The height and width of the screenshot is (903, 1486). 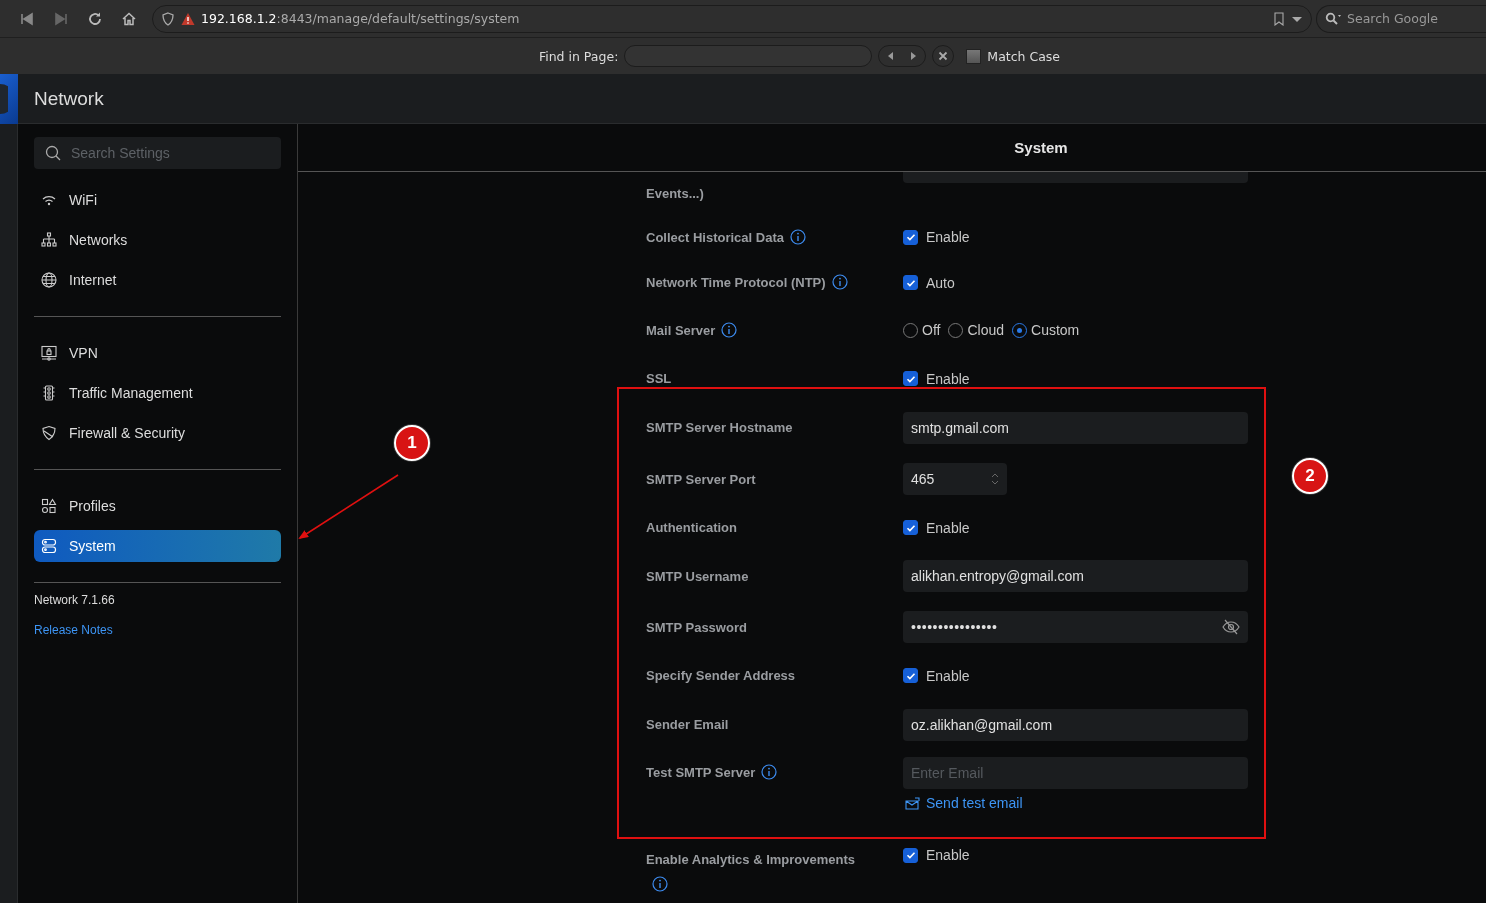 I want to click on radio-label: Off, so click(x=931, y=330).